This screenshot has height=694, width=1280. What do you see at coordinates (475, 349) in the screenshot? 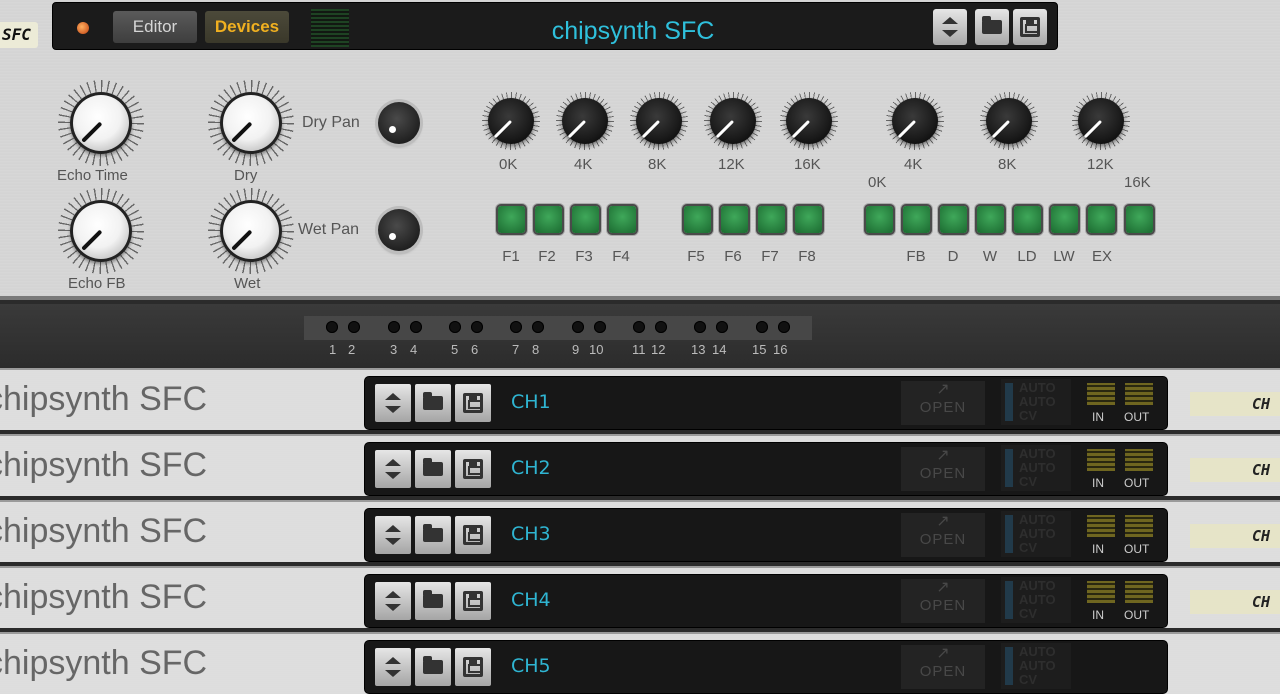
I see `led-number: 6` at bounding box center [475, 349].